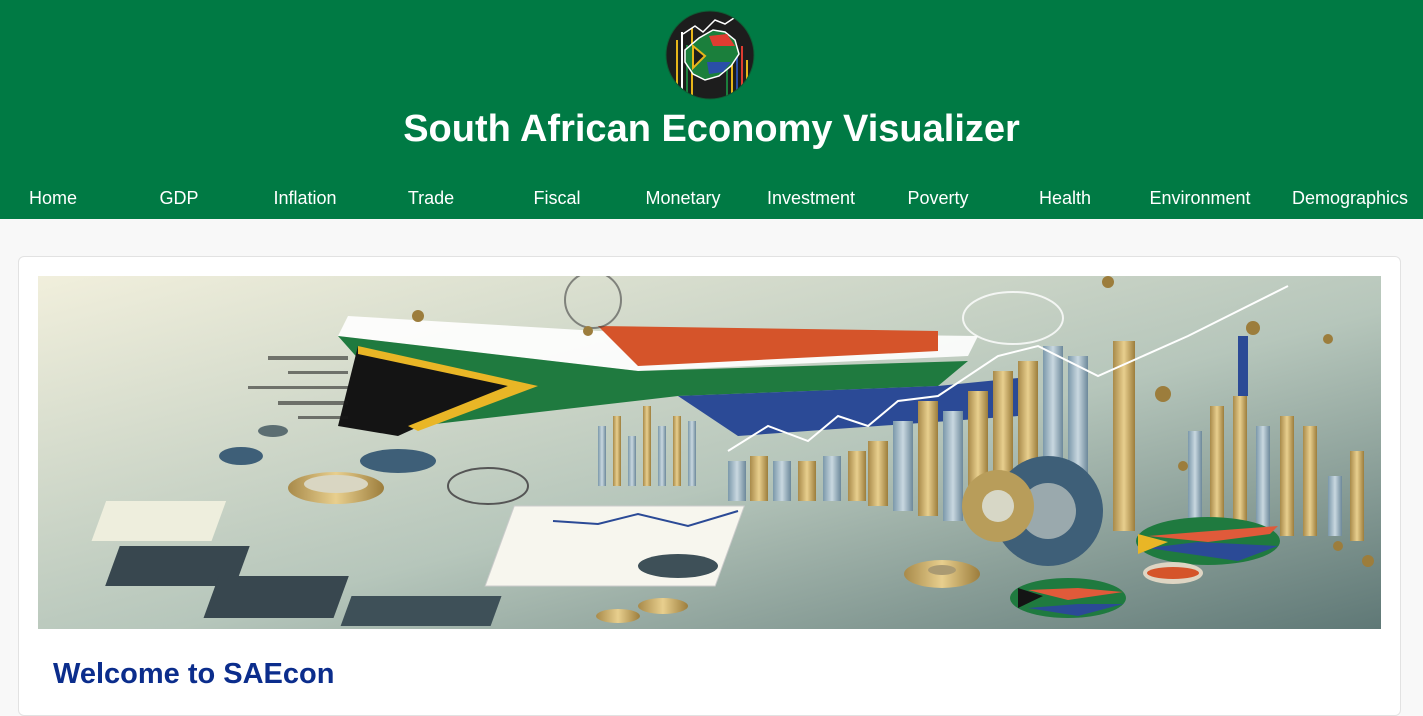  What do you see at coordinates (194, 674) in the screenshot?
I see `welcome-heading: Welcome to SAEcon` at bounding box center [194, 674].